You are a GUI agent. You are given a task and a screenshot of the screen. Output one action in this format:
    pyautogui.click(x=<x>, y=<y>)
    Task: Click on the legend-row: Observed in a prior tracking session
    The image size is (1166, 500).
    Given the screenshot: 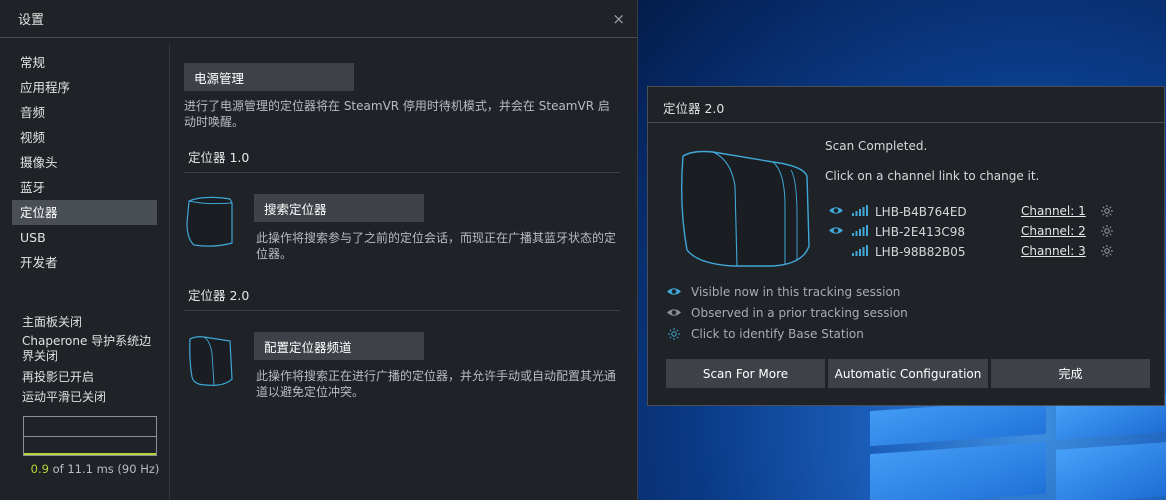 What is the action you would take?
    pyautogui.click(x=816, y=314)
    